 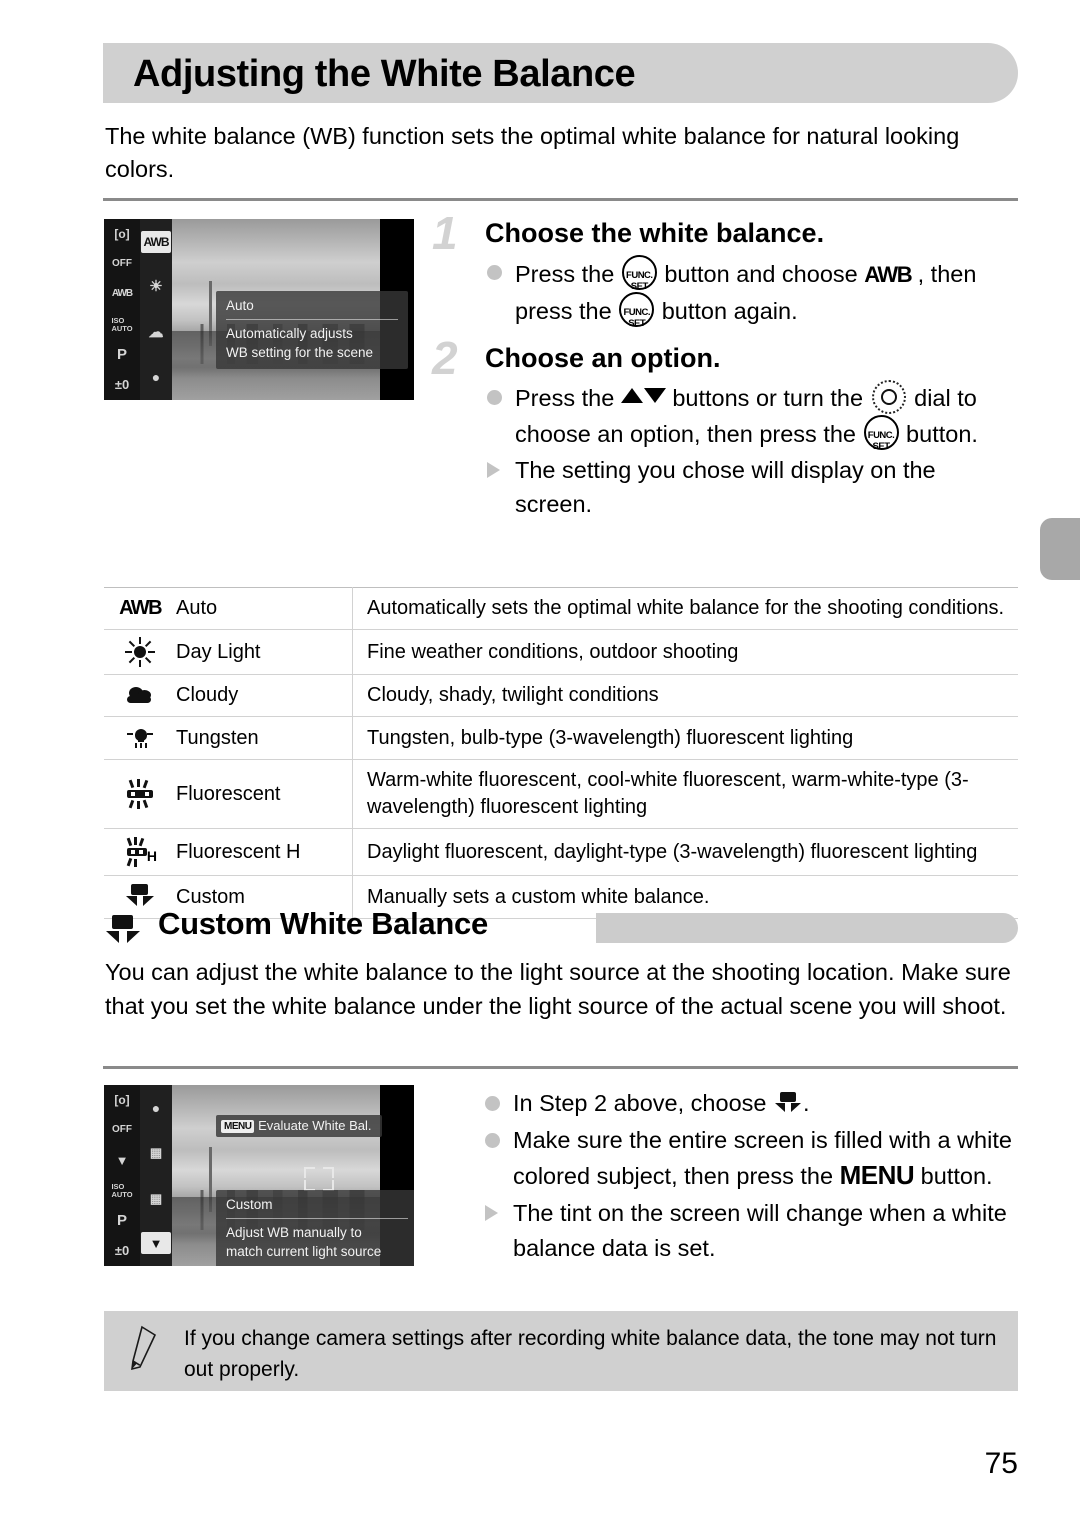 I want to click on camera-panel-title-custom: Custom, so click(x=317, y=1207).